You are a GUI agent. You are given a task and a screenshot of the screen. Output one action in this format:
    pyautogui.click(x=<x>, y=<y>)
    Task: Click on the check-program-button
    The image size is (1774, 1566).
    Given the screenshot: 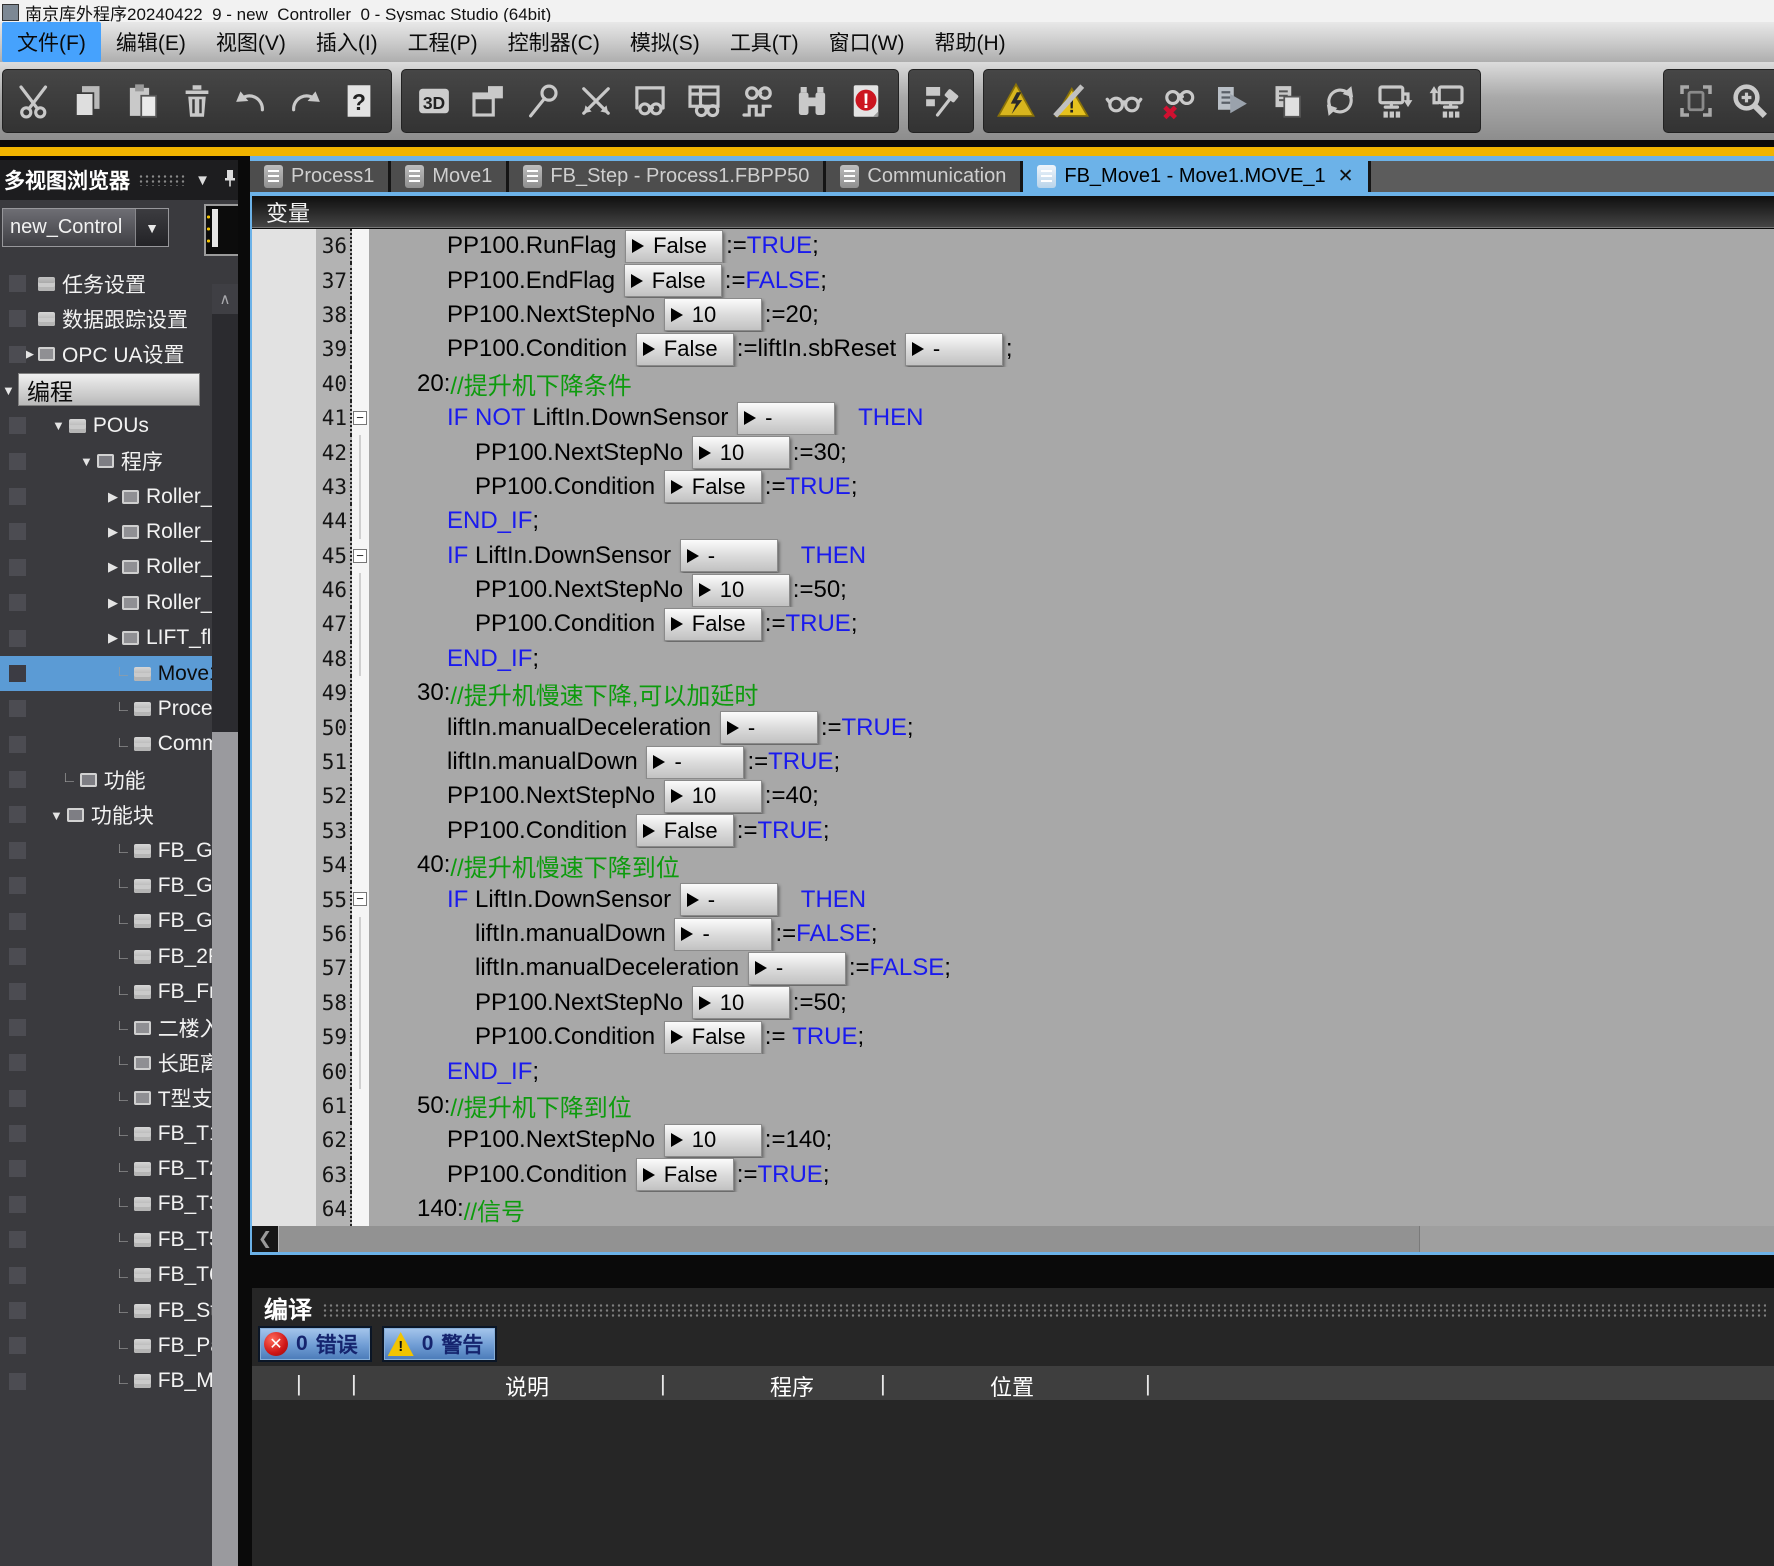 What is the action you would take?
    pyautogui.click(x=1016, y=101)
    